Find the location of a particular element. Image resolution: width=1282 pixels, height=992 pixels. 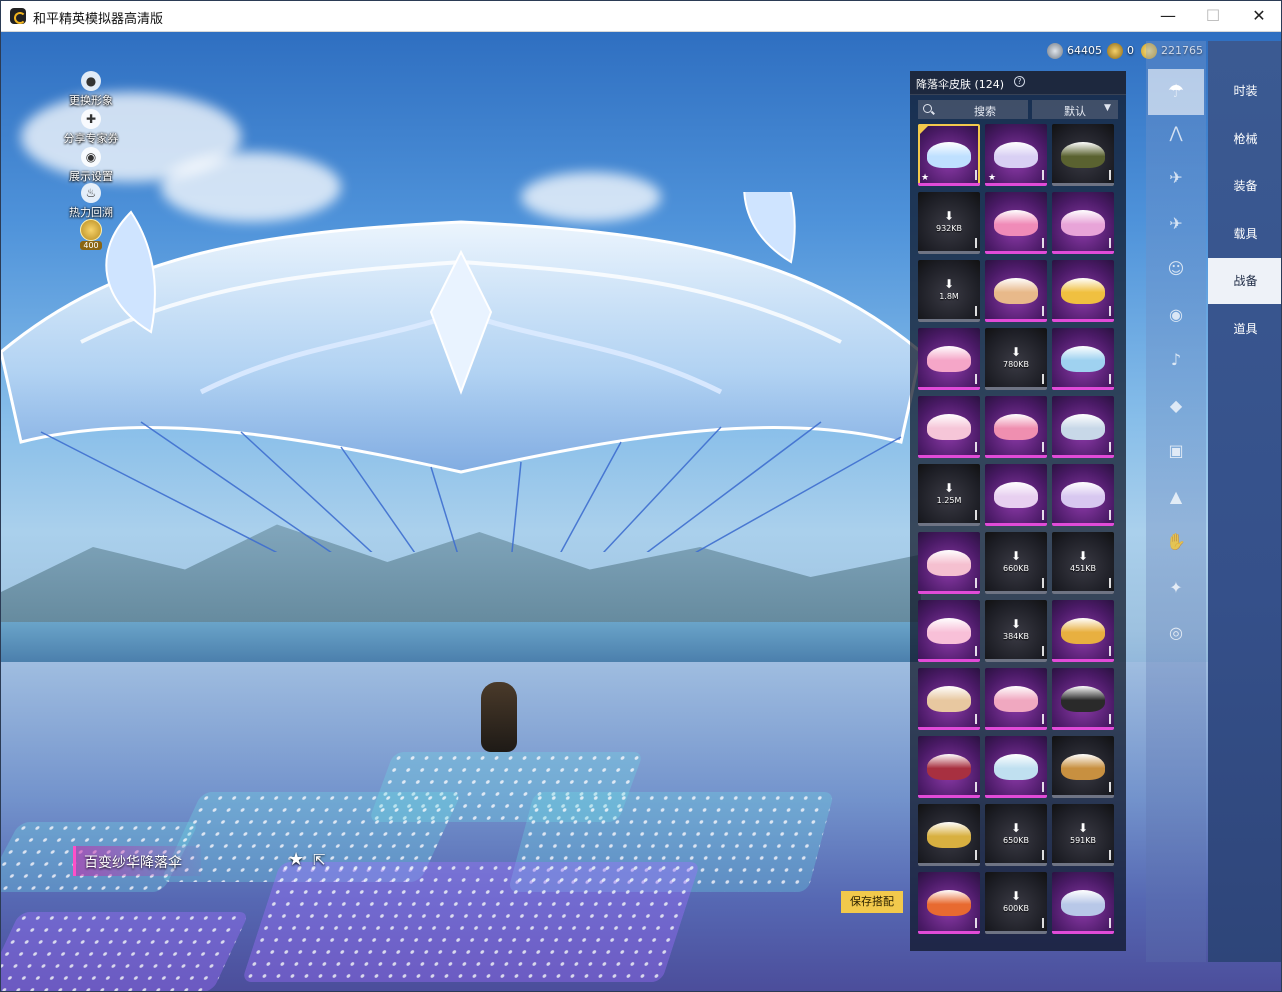

window-title: 和平精英模拟器高清版 is located at coordinates (98, 19).